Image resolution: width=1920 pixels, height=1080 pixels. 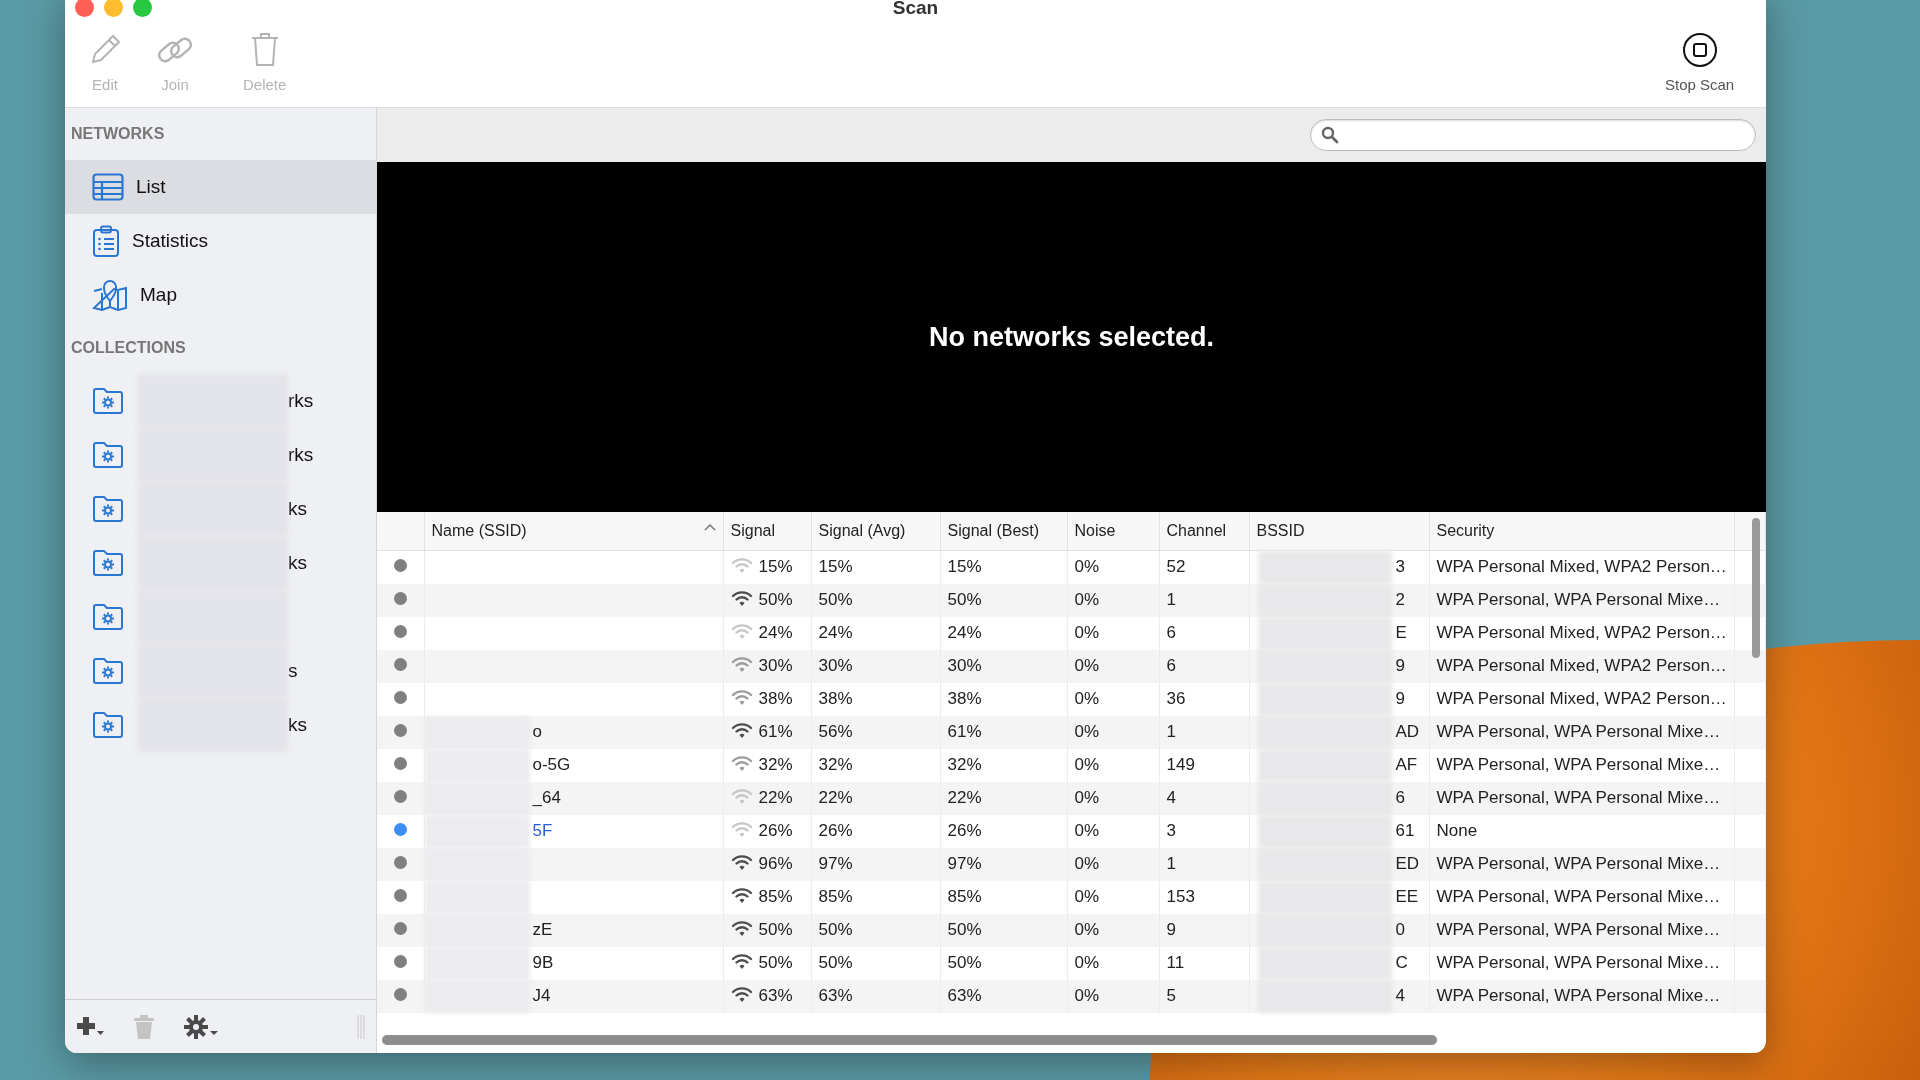 I want to click on trash-icon, so click(x=264, y=50).